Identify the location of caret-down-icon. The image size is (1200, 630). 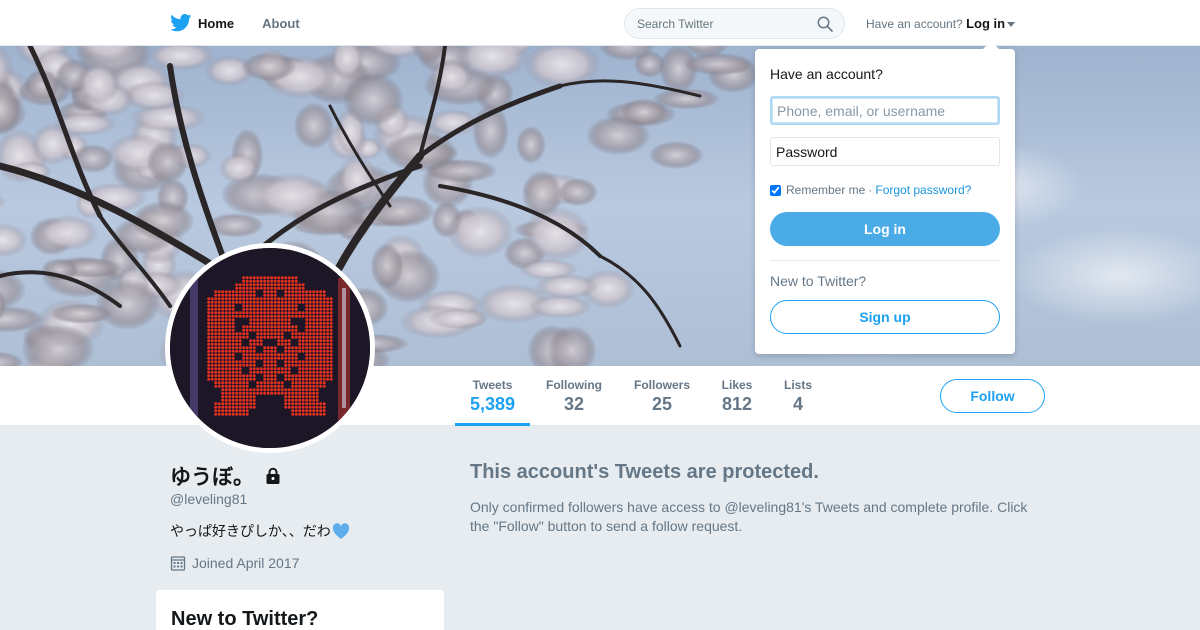
(1011, 25).